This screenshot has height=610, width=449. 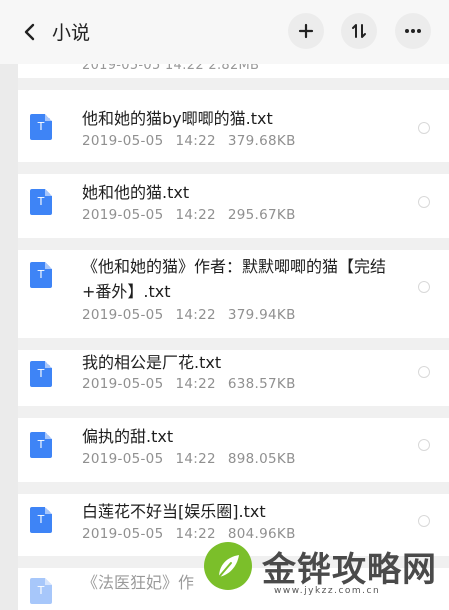 I want to click on chevron-left-icon, so click(x=29, y=32).